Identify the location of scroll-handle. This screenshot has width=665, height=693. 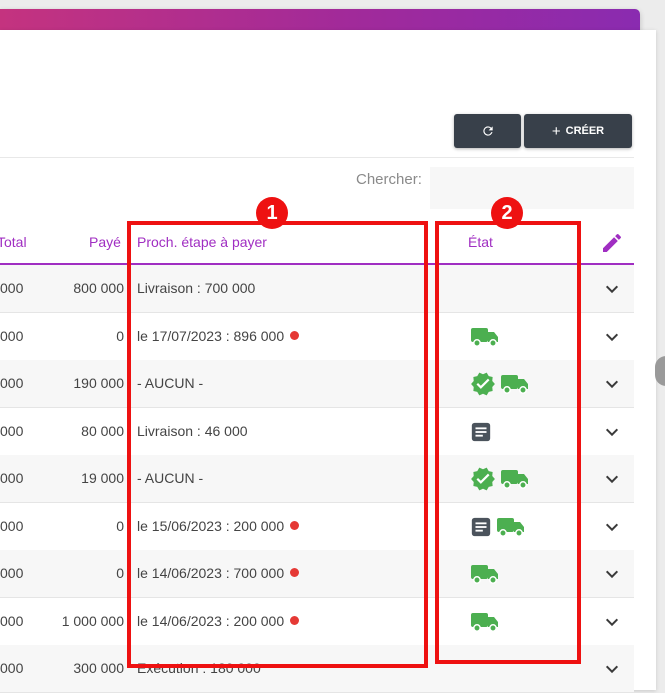
(660, 371).